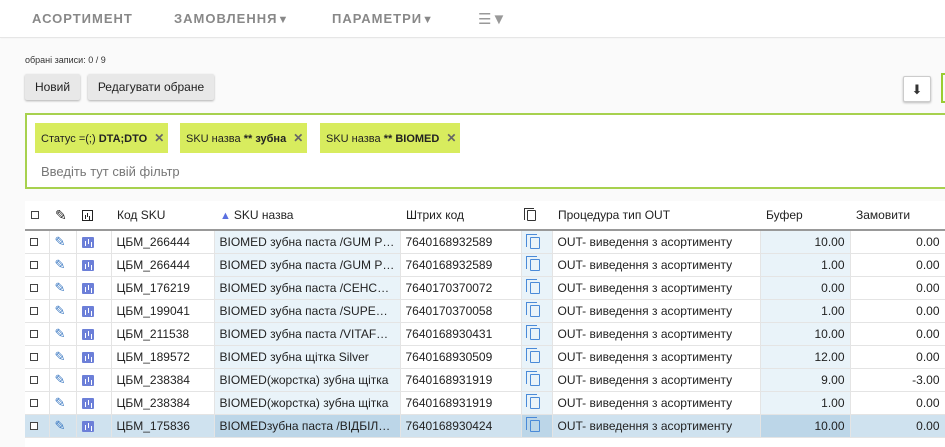  What do you see at coordinates (231, 18) in the screenshot?
I see `nav-orders: ЗАМОВЛЕННЯ▼` at bounding box center [231, 18].